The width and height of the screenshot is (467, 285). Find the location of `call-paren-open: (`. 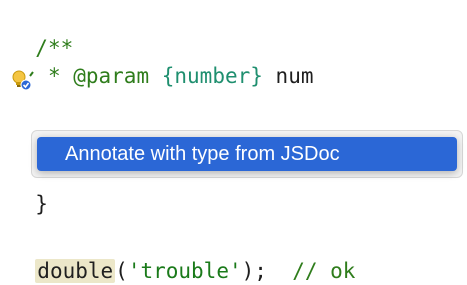

call-paren-open: ( is located at coordinates (121, 271).